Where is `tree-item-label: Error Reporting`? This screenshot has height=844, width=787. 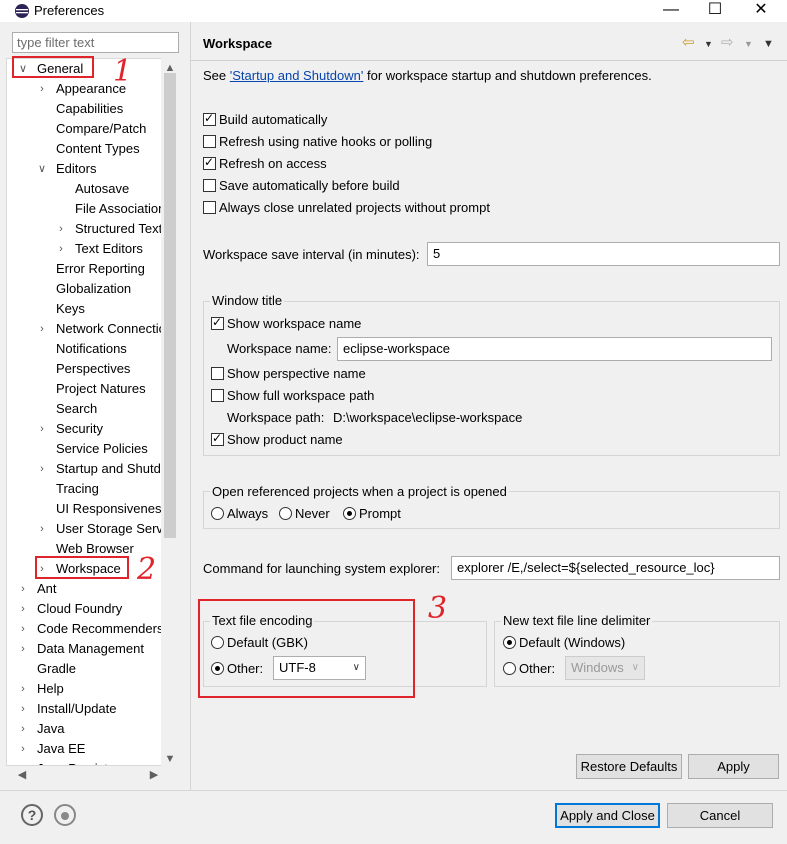
tree-item-label: Error Reporting is located at coordinates (100, 268).